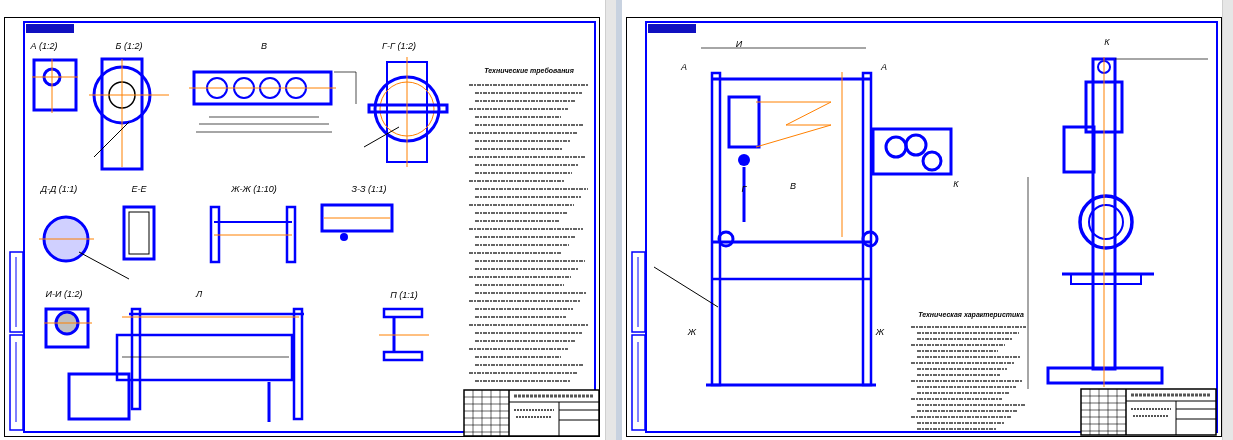  What do you see at coordinates (59, 189) in the screenshot?
I see `view-label: Д-Д (1:1)` at bounding box center [59, 189].